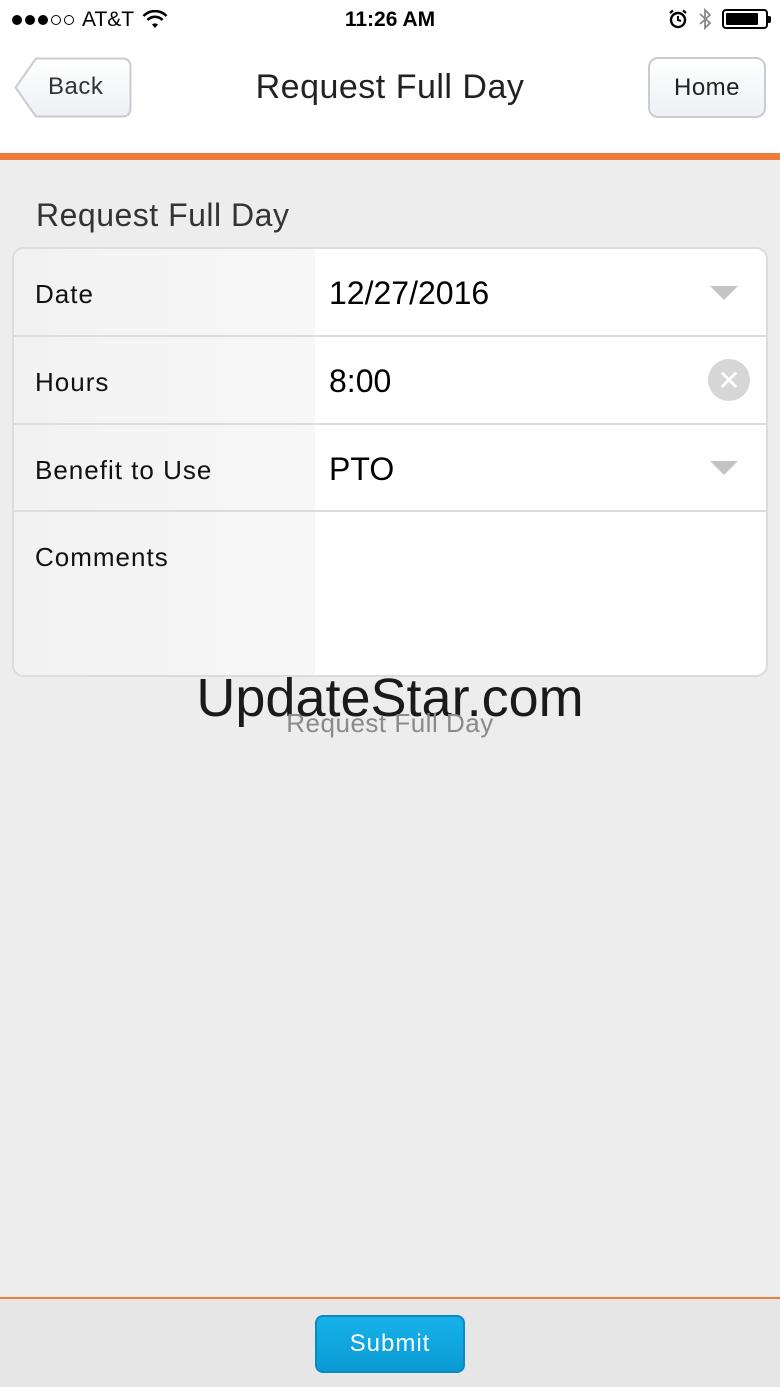  I want to click on hours-label-cell: Hours, so click(164, 380).